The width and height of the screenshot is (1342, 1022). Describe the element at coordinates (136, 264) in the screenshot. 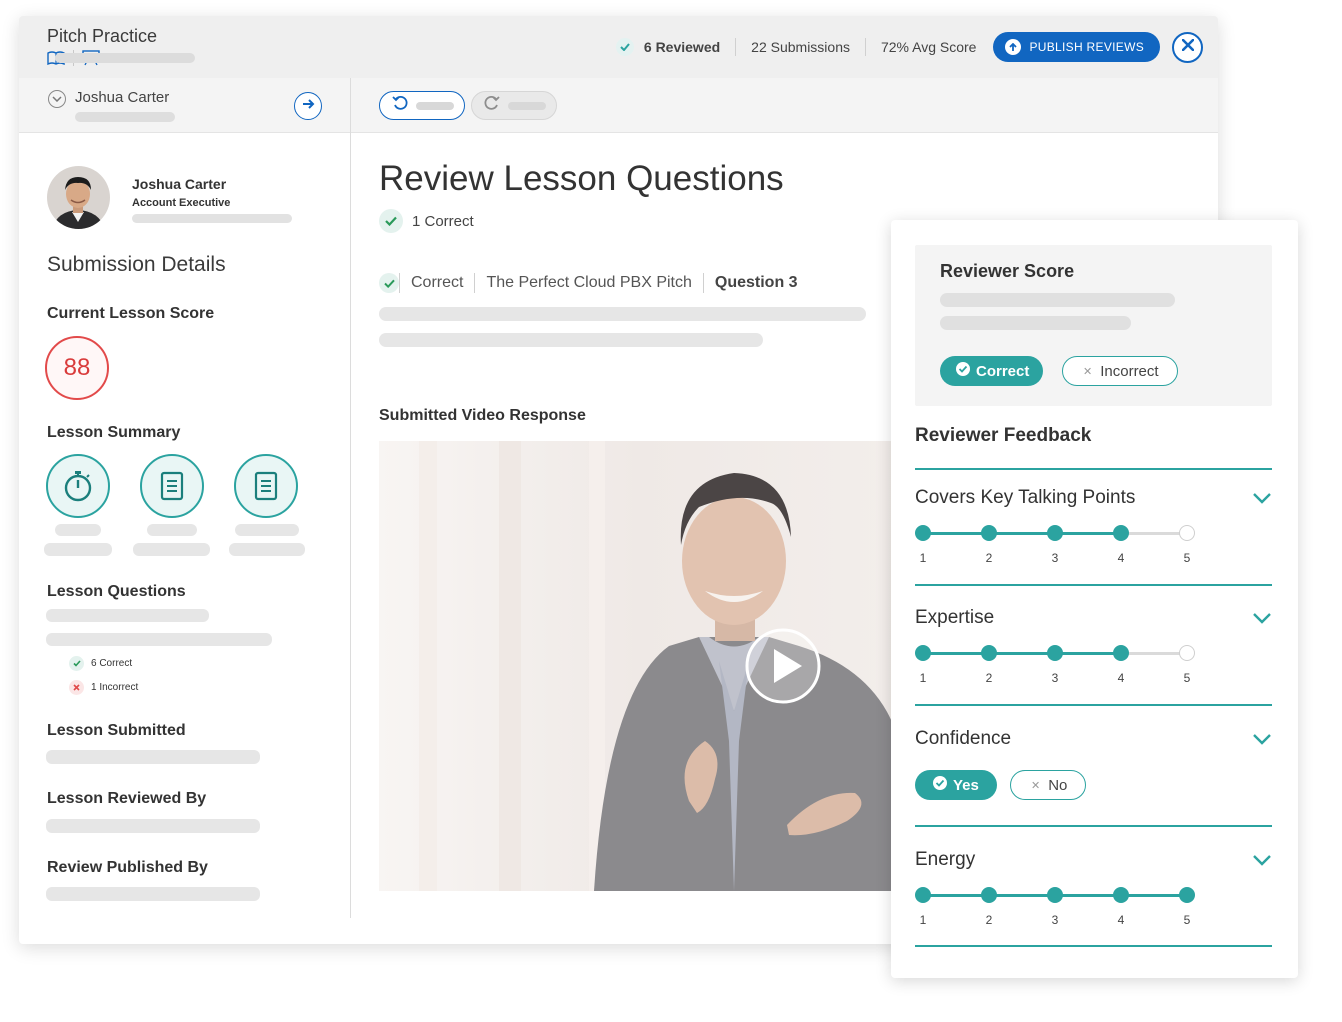

I see `submission-details-title: Submission Details` at that location.